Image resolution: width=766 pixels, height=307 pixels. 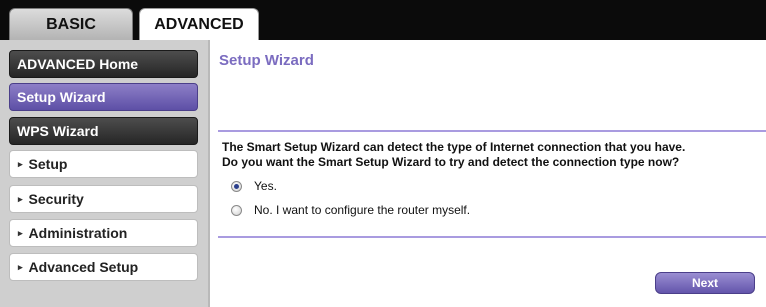 I want to click on sidebar-item-security: ▸ Security, so click(x=103, y=199).